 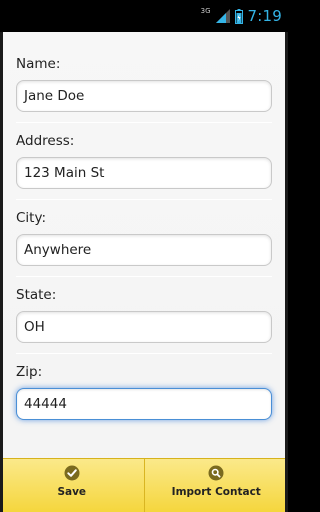 I want to click on import-contact-button: Import Contact, so click(x=216, y=485).